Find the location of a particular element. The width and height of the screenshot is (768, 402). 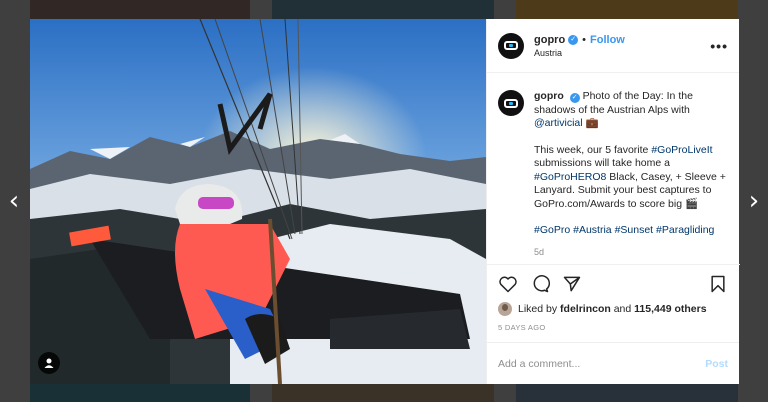

hashtag-link: #GoProLiveIt is located at coordinates (681, 150).